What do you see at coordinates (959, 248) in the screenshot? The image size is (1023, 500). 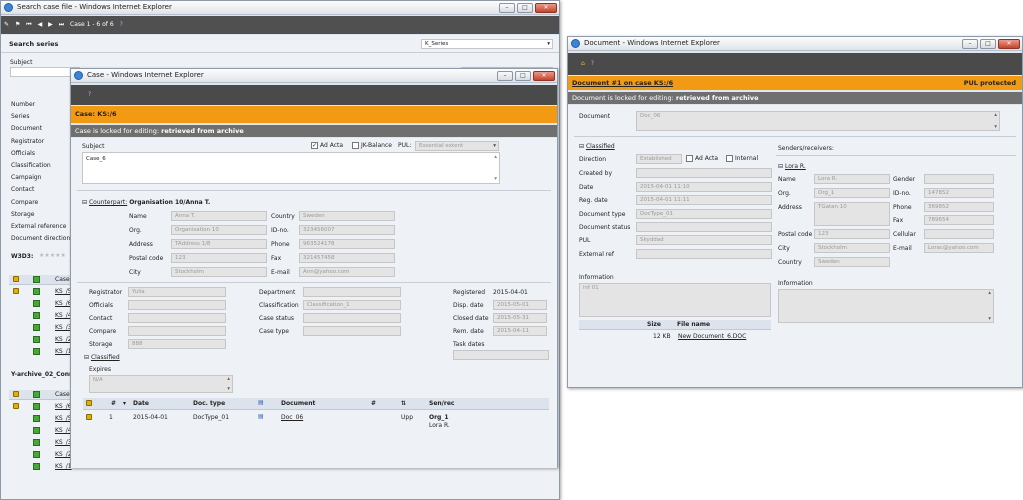 I see `sr-email-field: Lorac@yahoo.com` at bounding box center [959, 248].